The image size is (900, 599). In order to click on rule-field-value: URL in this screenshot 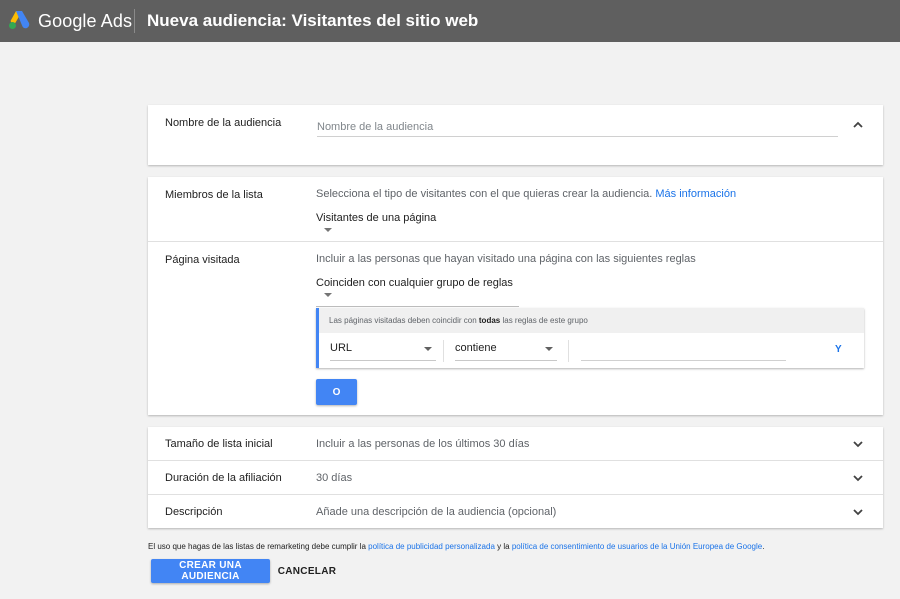, I will do `click(341, 348)`.